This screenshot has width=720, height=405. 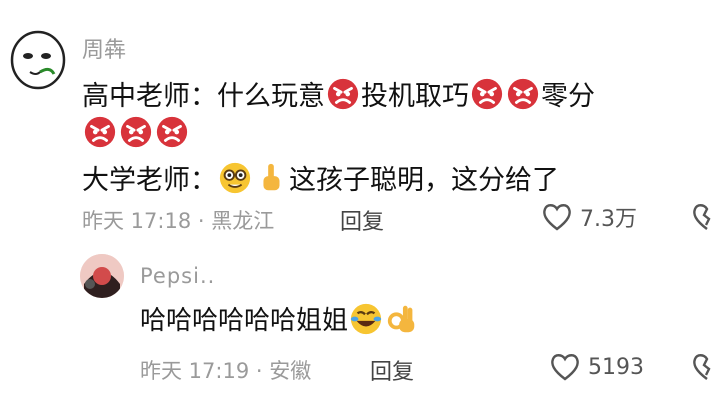 I want to click on comment-text-segment: 零分, so click(x=568, y=96).